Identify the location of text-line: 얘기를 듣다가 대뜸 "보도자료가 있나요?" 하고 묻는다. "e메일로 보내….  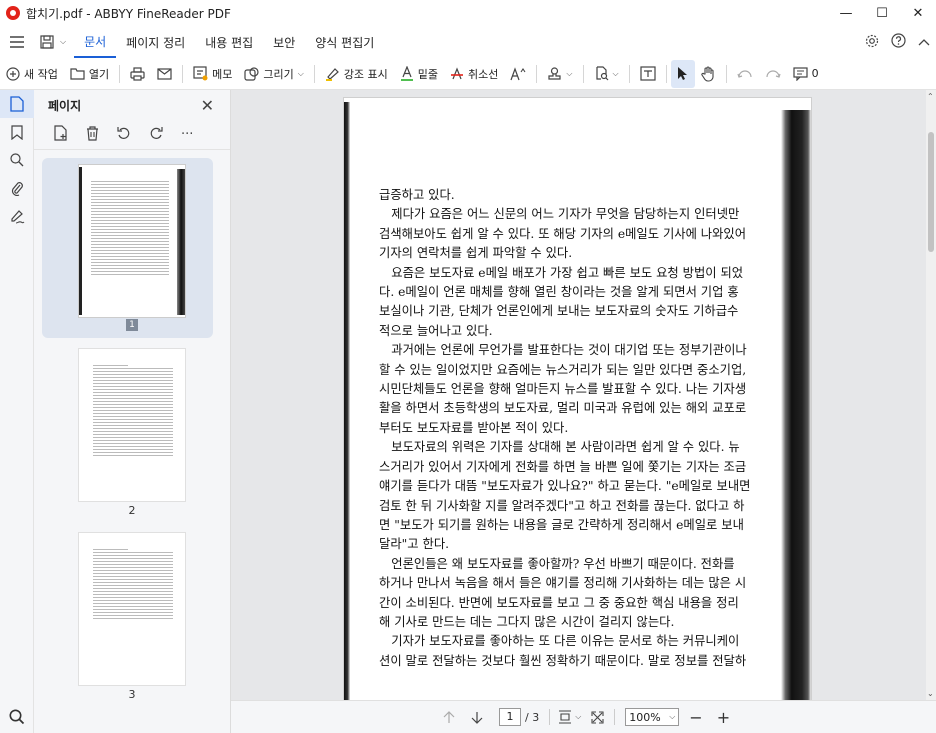
(565, 486).